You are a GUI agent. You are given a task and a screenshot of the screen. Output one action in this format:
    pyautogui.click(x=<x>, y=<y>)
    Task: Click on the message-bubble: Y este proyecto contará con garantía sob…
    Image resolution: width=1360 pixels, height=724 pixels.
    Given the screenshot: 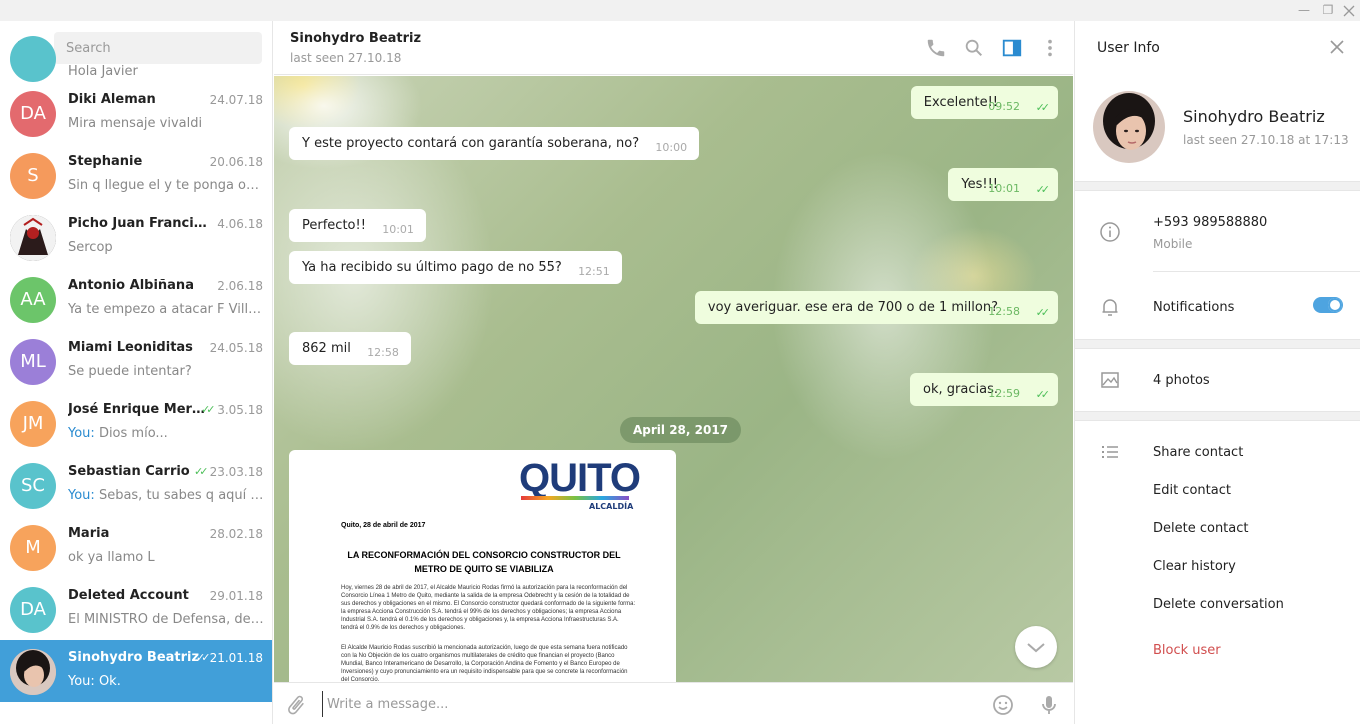 What is the action you would take?
    pyautogui.click(x=494, y=143)
    